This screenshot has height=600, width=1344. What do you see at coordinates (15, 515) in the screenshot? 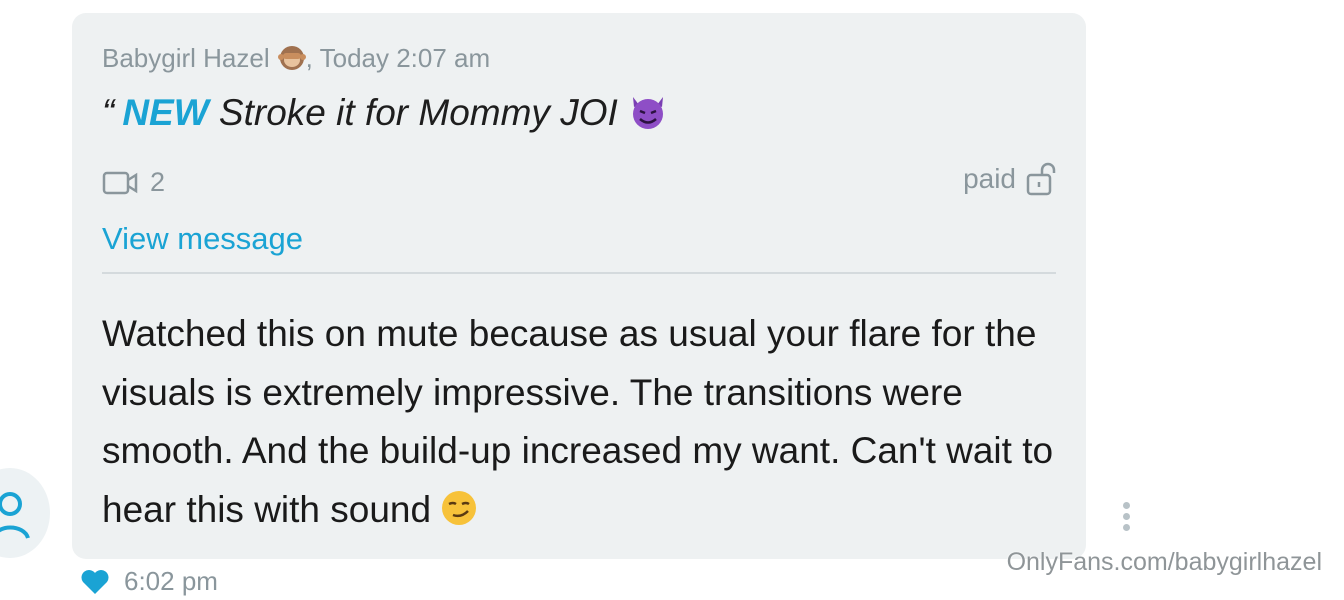
I see `user-icon` at bounding box center [15, 515].